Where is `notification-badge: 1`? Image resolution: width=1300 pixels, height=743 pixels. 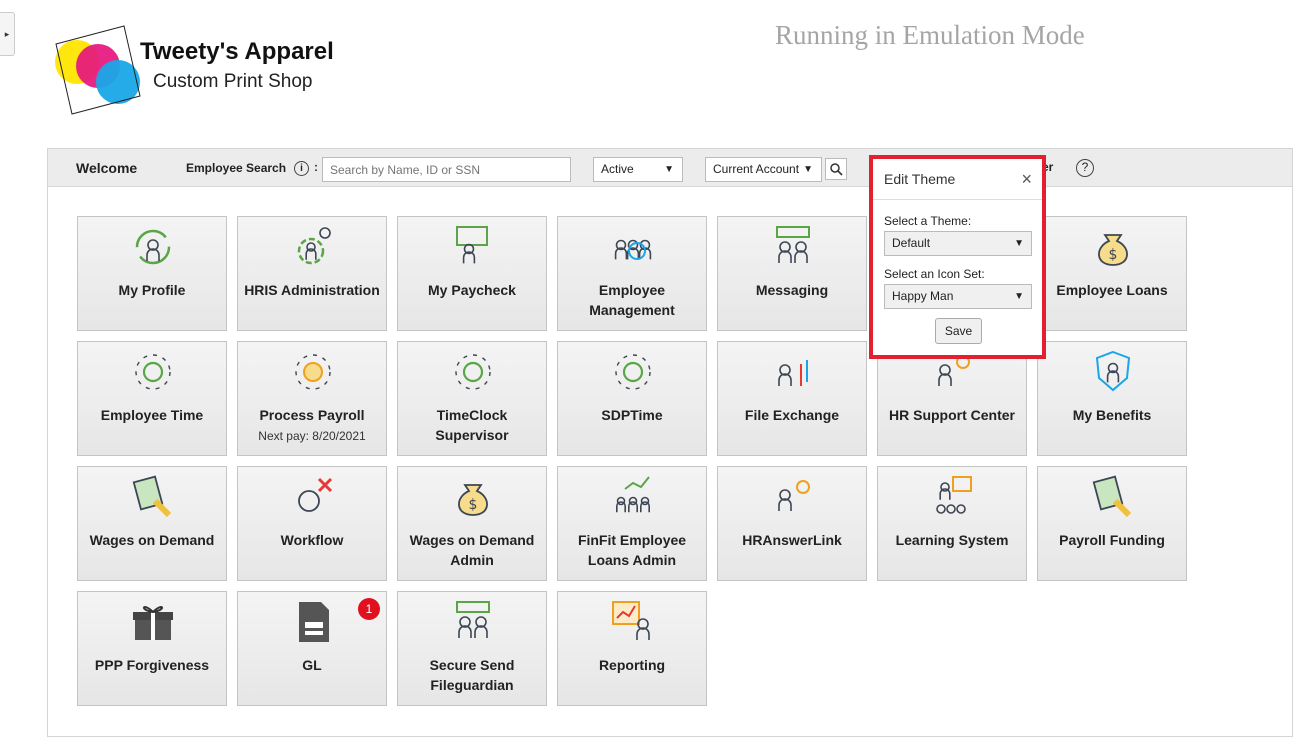
notification-badge: 1 is located at coordinates (369, 609).